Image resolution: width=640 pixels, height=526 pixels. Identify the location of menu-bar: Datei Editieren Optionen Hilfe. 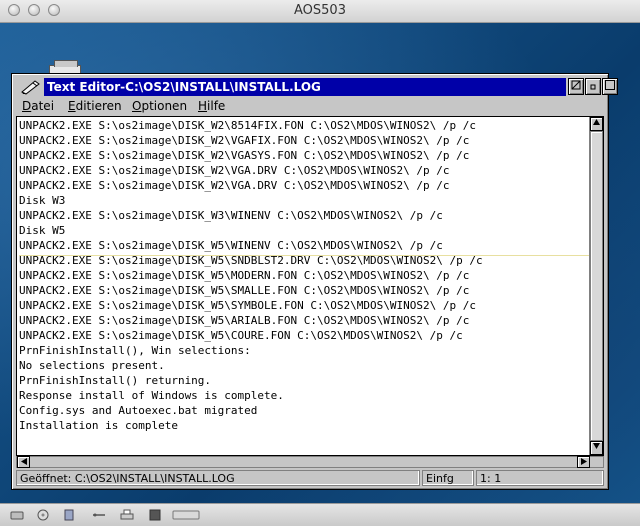
(310, 106).